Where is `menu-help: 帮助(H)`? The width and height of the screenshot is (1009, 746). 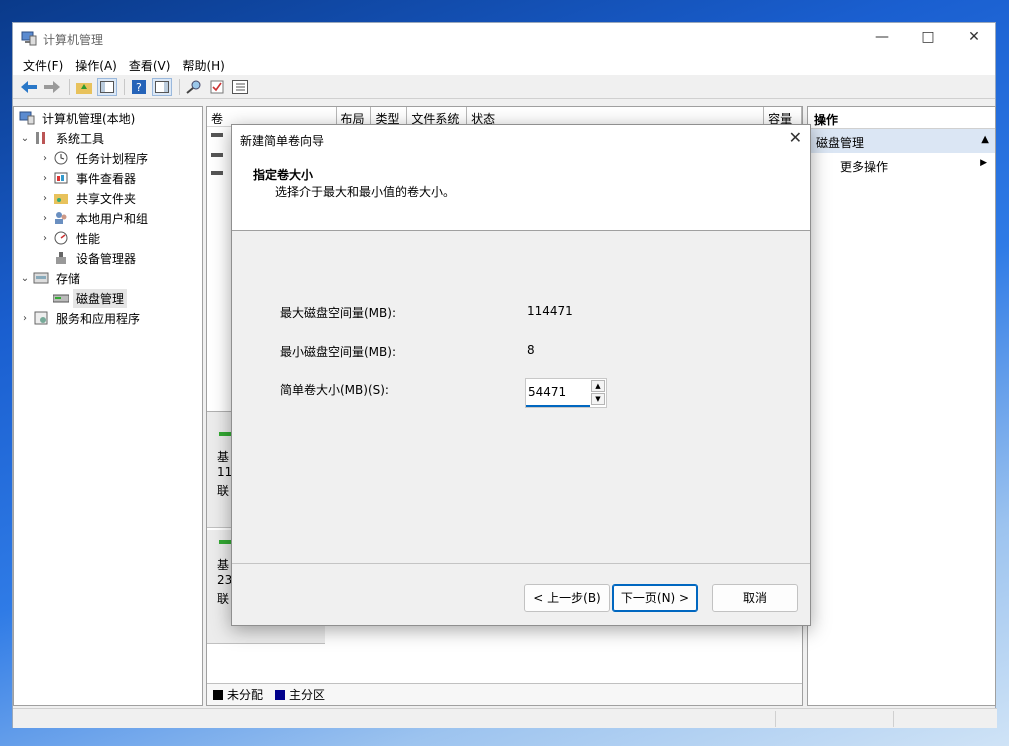
menu-help: 帮助(H) is located at coordinates (203, 64).